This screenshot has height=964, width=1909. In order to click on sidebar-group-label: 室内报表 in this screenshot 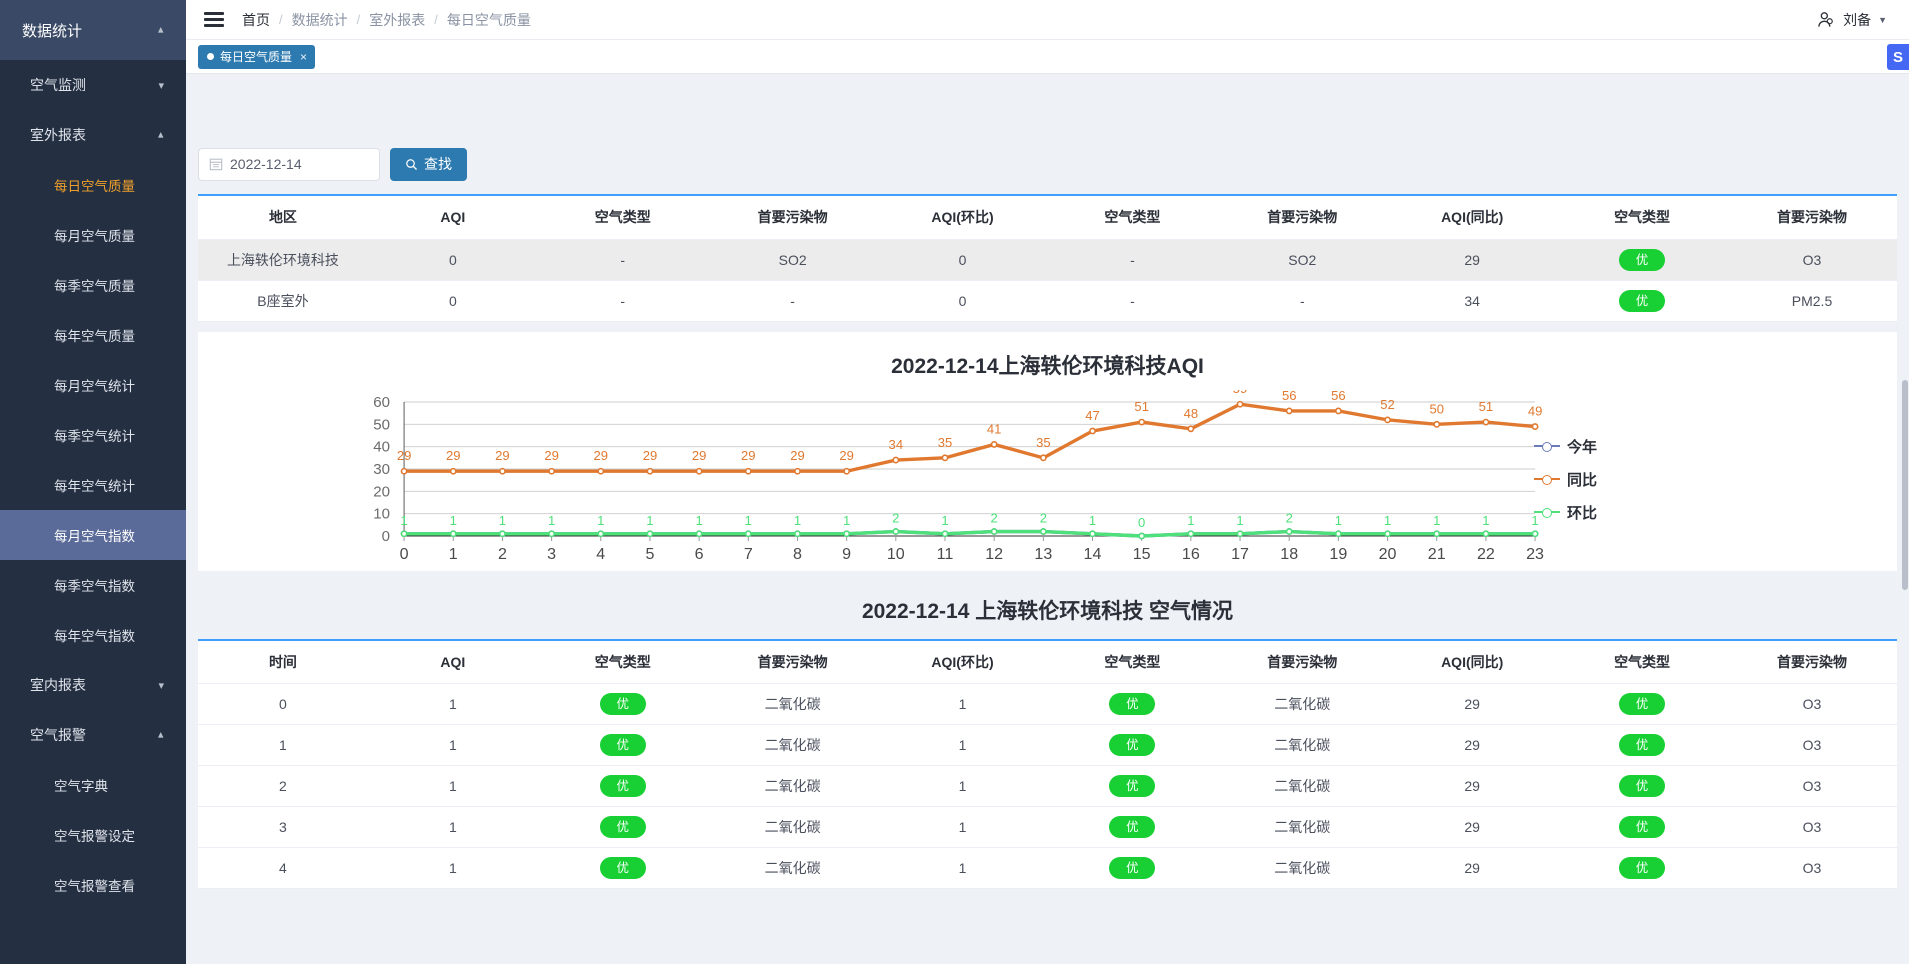, I will do `click(58, 685)`.